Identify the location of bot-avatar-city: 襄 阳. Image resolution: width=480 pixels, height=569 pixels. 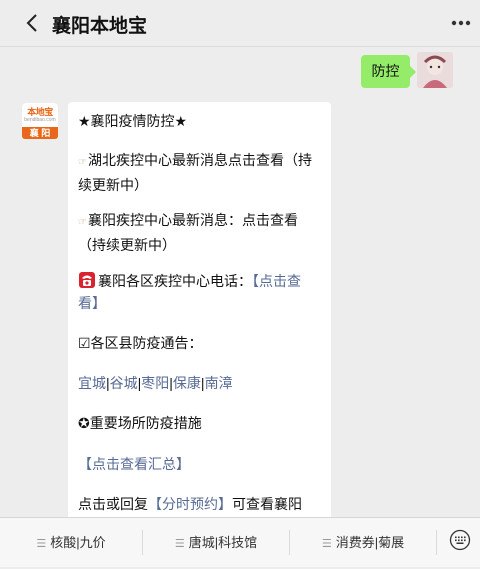
(40, 133).